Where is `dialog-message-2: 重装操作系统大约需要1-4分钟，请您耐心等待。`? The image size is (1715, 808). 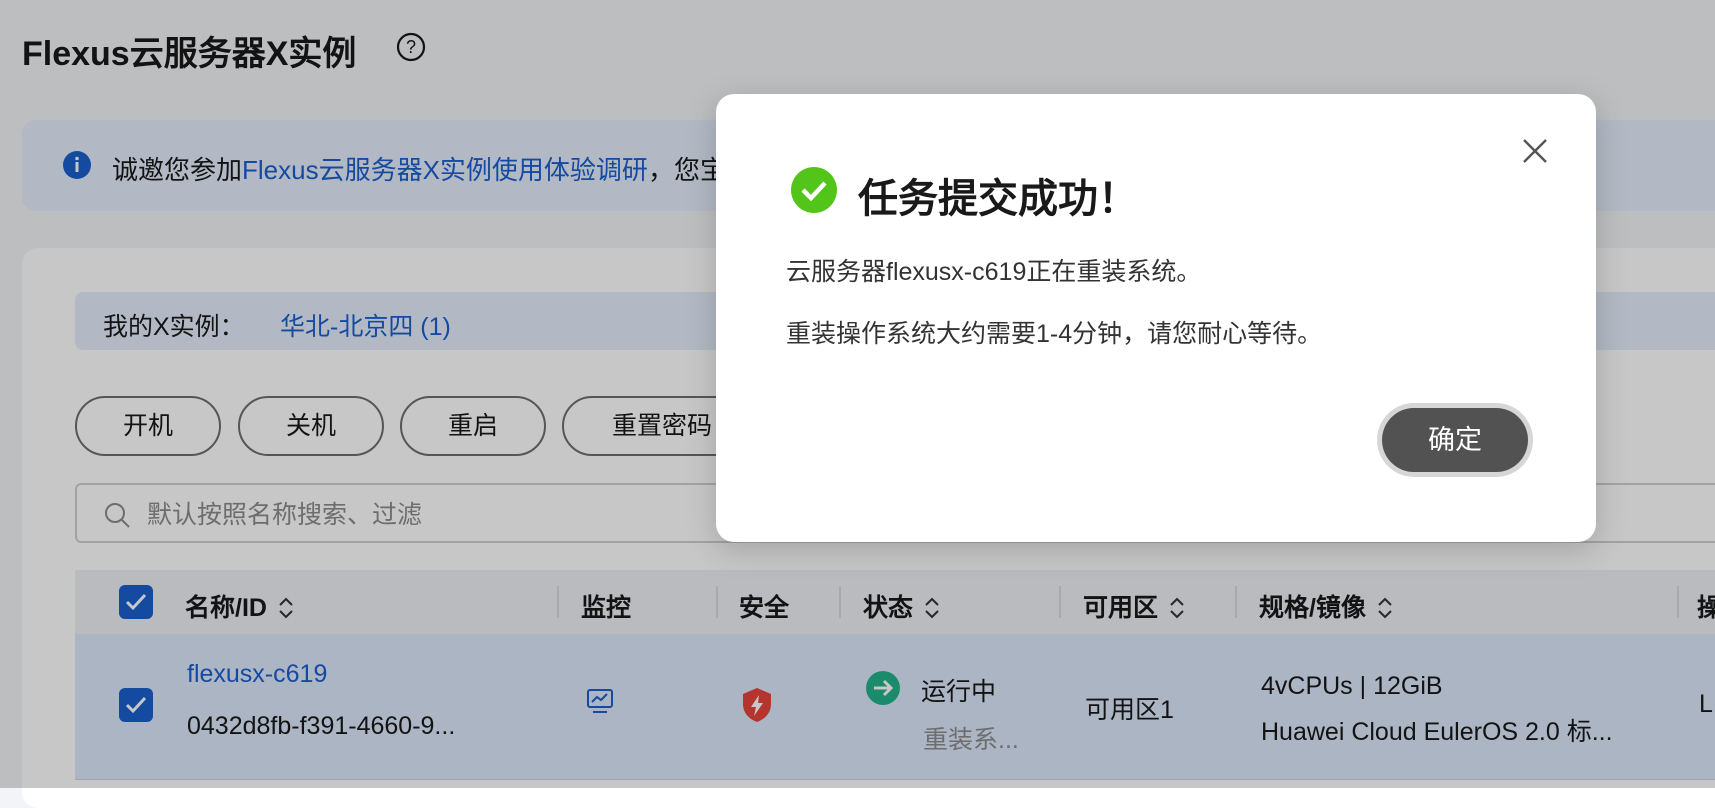 dialog-message-2: 重装操作系统大约需要1-4分钟，请您耐心等待。 is located at coordinates (1054, 334).